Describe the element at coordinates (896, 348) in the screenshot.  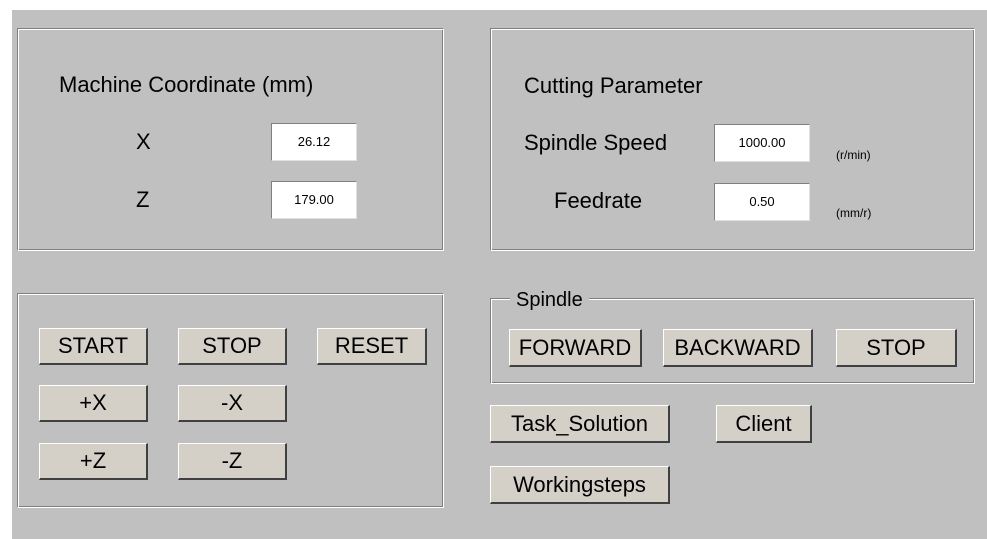
I see `spindle-stop-button: STOP` at that location.